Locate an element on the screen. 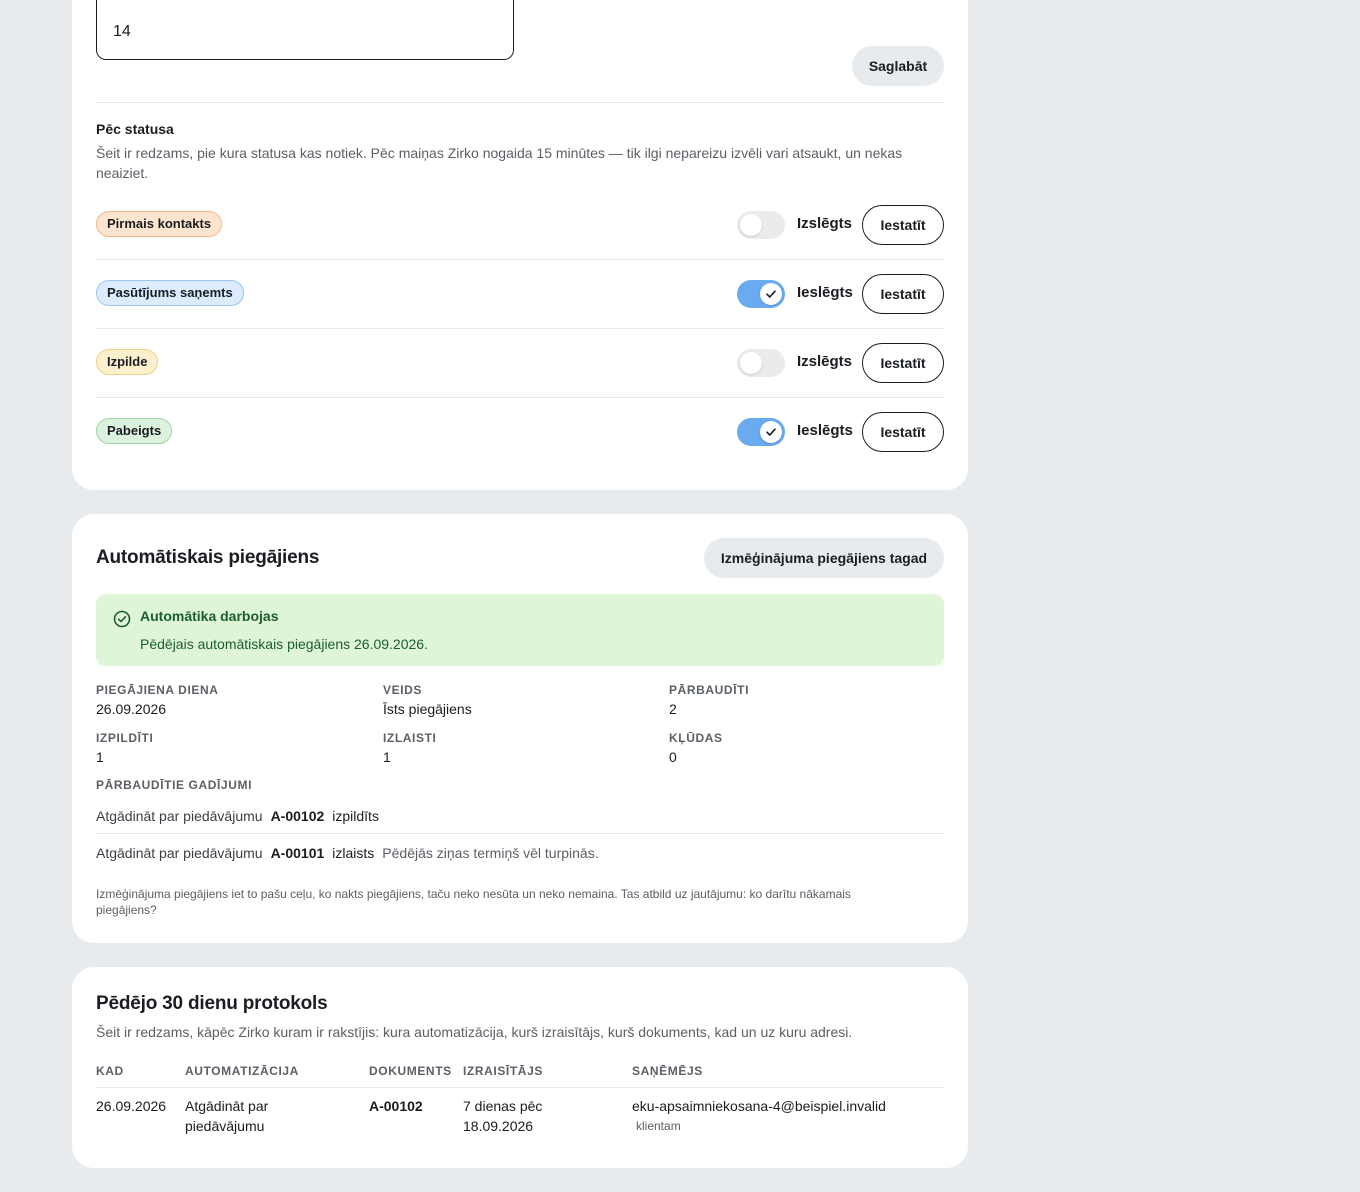  recipient-email: eku-apsaimniekosana-4@beispiel.invalid is located at coordinates (759, 1106).